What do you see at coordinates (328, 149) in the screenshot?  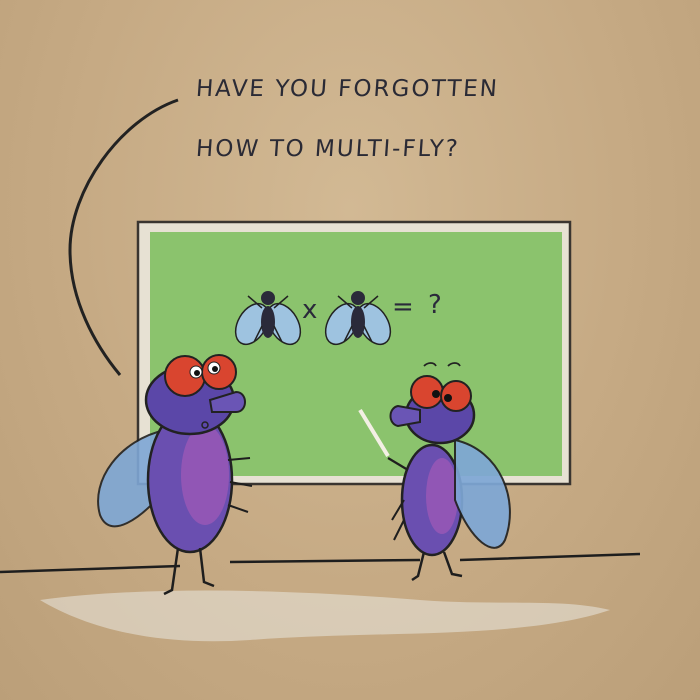 I see `speech-line-2: HOW TO MULTI-FLY?` at bounding box center [328, 149].